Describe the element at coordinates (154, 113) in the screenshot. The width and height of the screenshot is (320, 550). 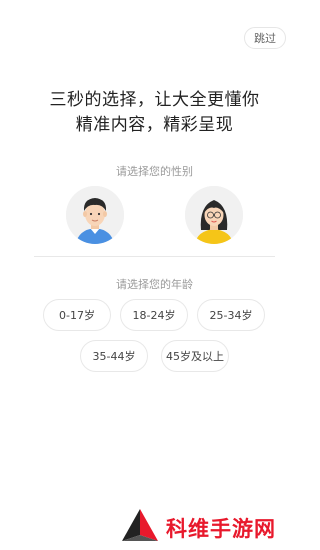
I see `headline: 三秒的选择，让大全更懂你 精准内容，精彩呈现` at that location.